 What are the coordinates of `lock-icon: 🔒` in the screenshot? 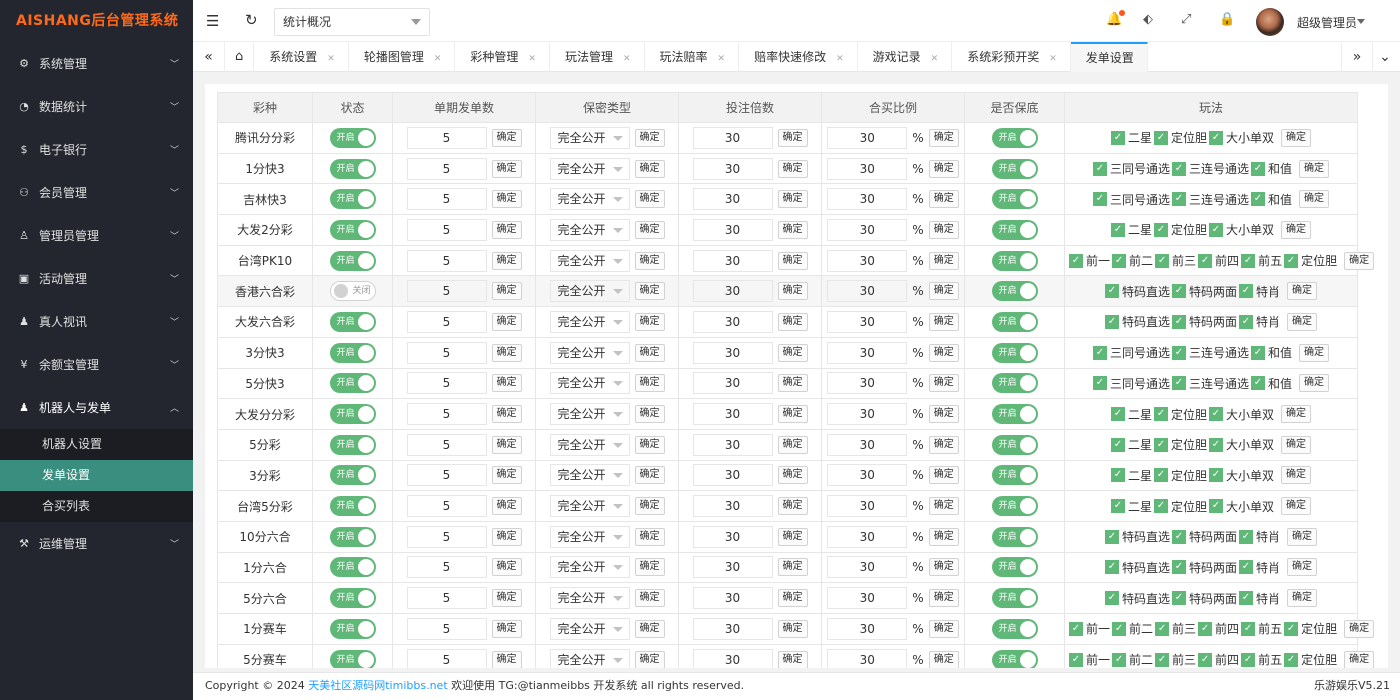 It's located at (1227, 19).